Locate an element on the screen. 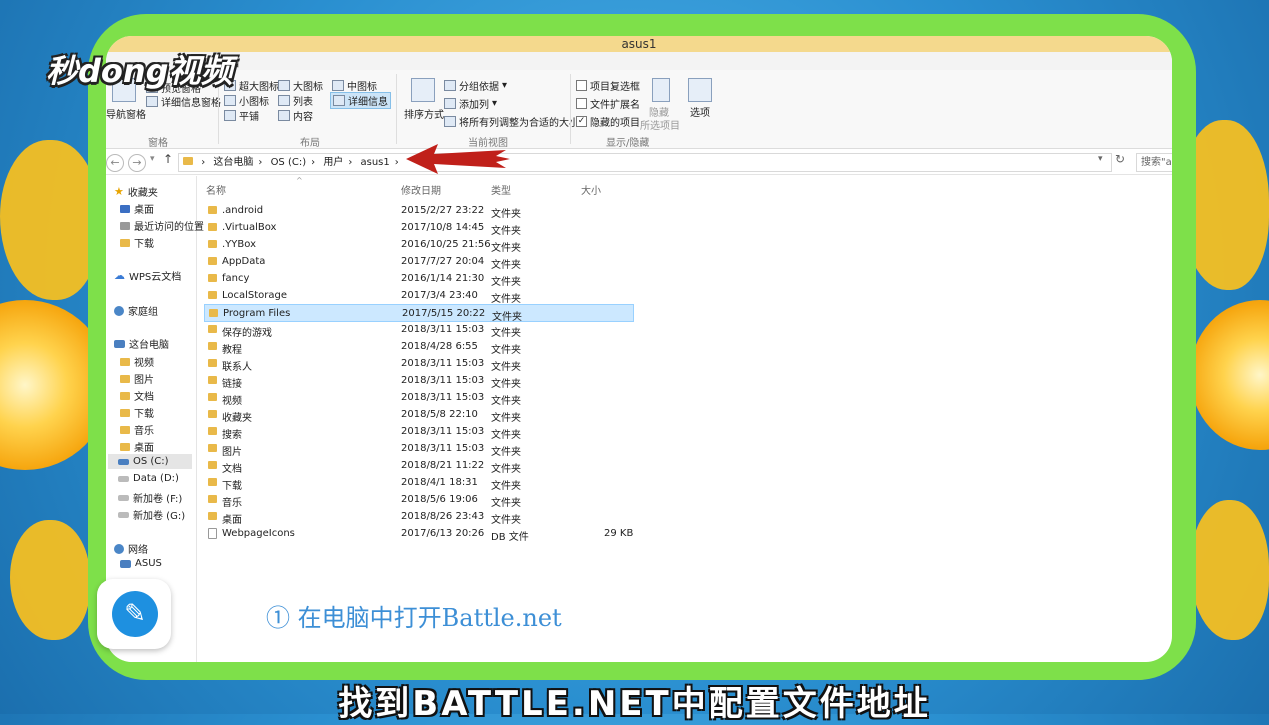  edit-badge: ✎ is located at coordinates (134, 614).